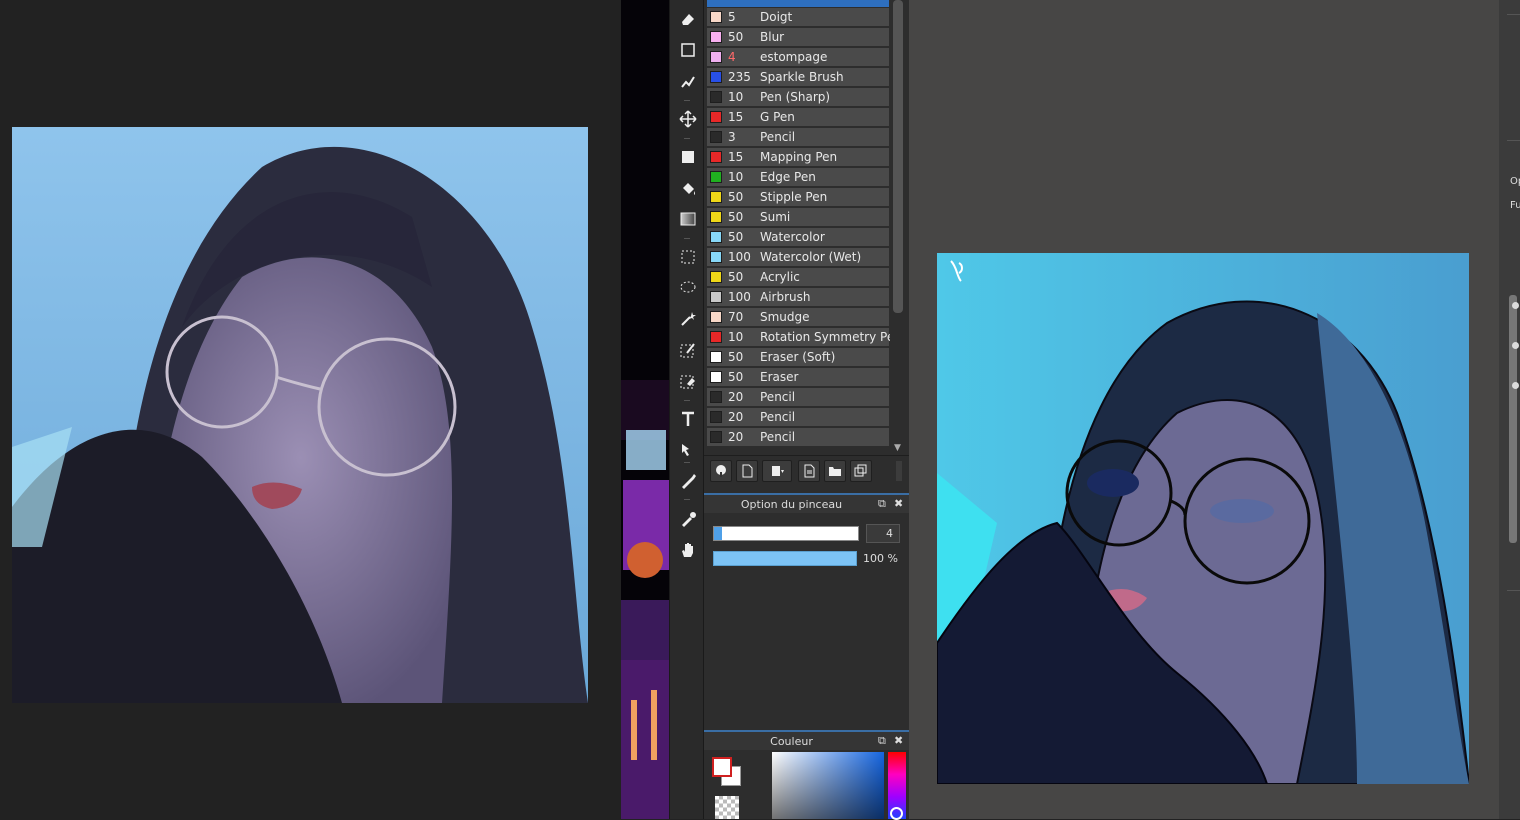  What do you see at coordinates (777, 471) in the screenshot?
I see `brush-menu-icon` at bounding box center [777, 471].